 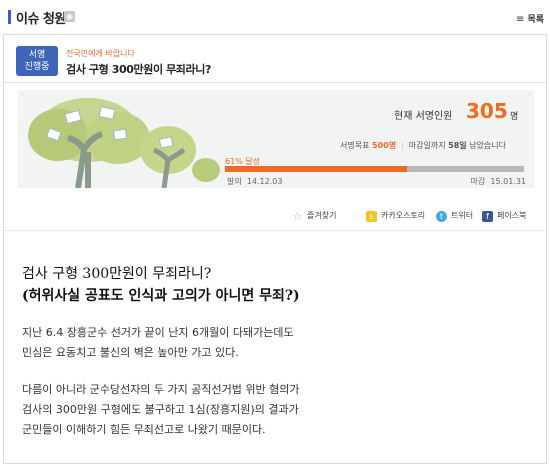 I want to click on twitter-icon: t, so click(x=441, y=216).